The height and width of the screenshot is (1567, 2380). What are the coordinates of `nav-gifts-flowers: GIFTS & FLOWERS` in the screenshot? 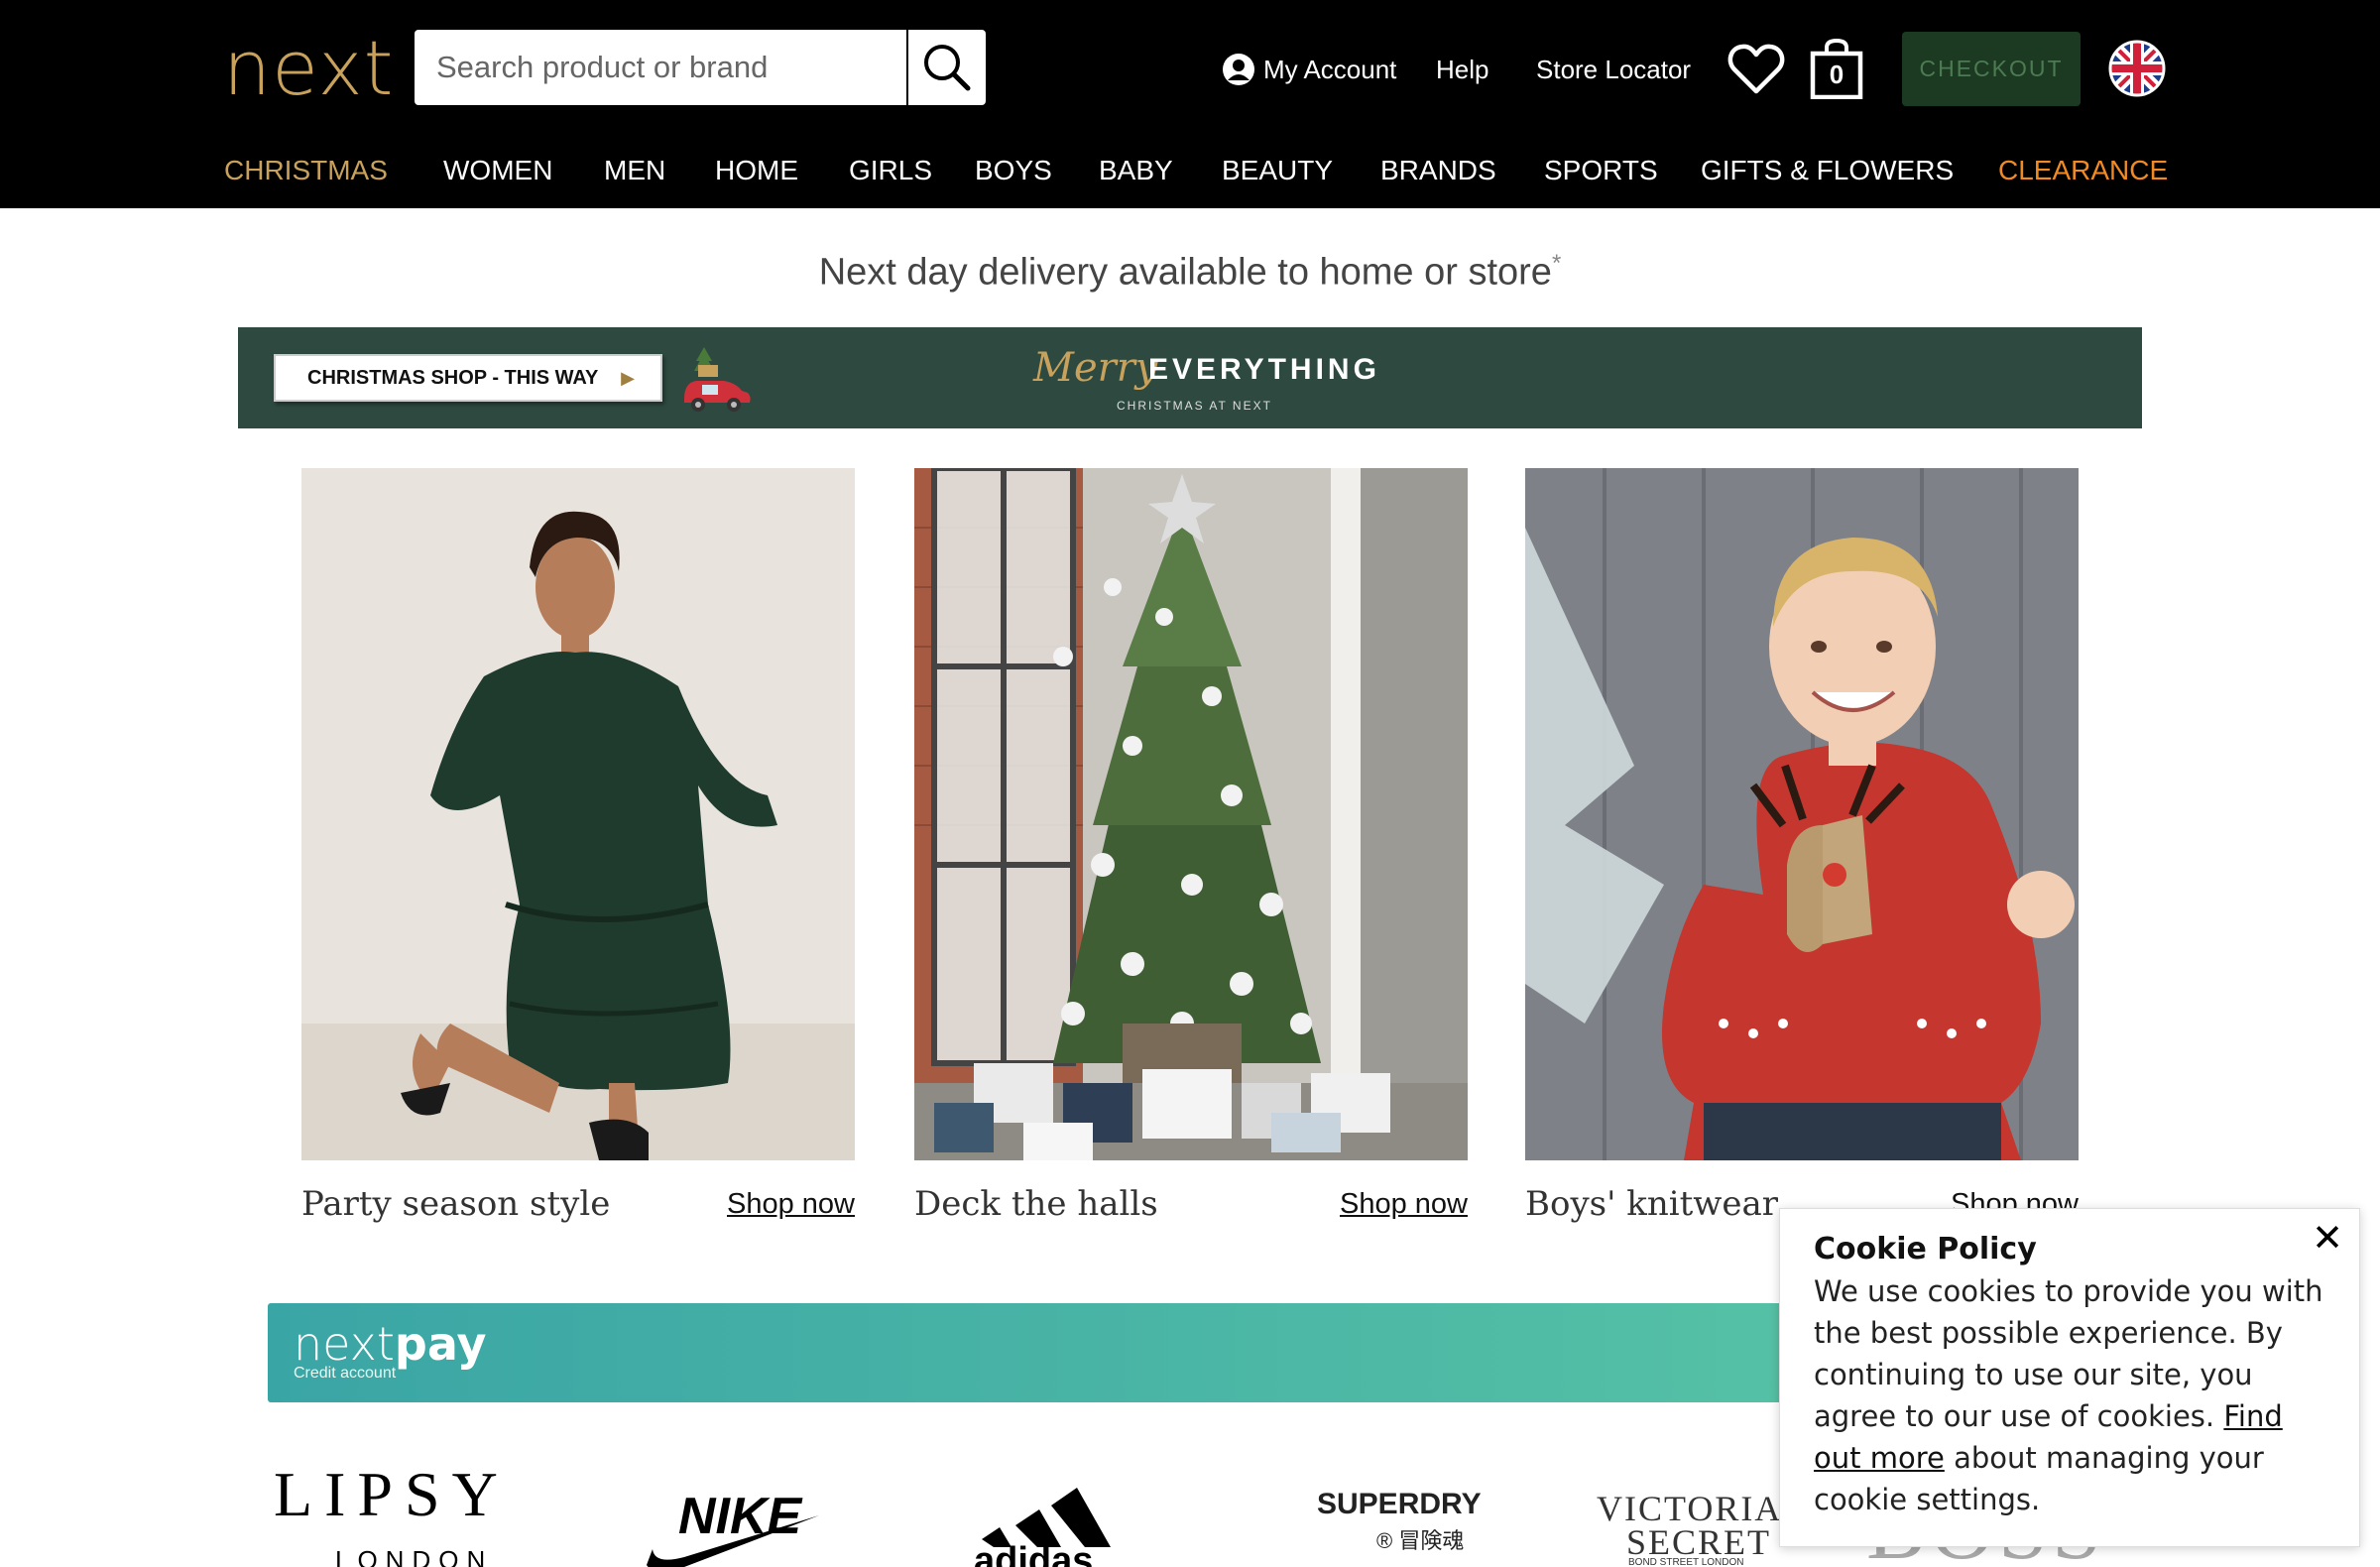 It's located at (1827, 170).